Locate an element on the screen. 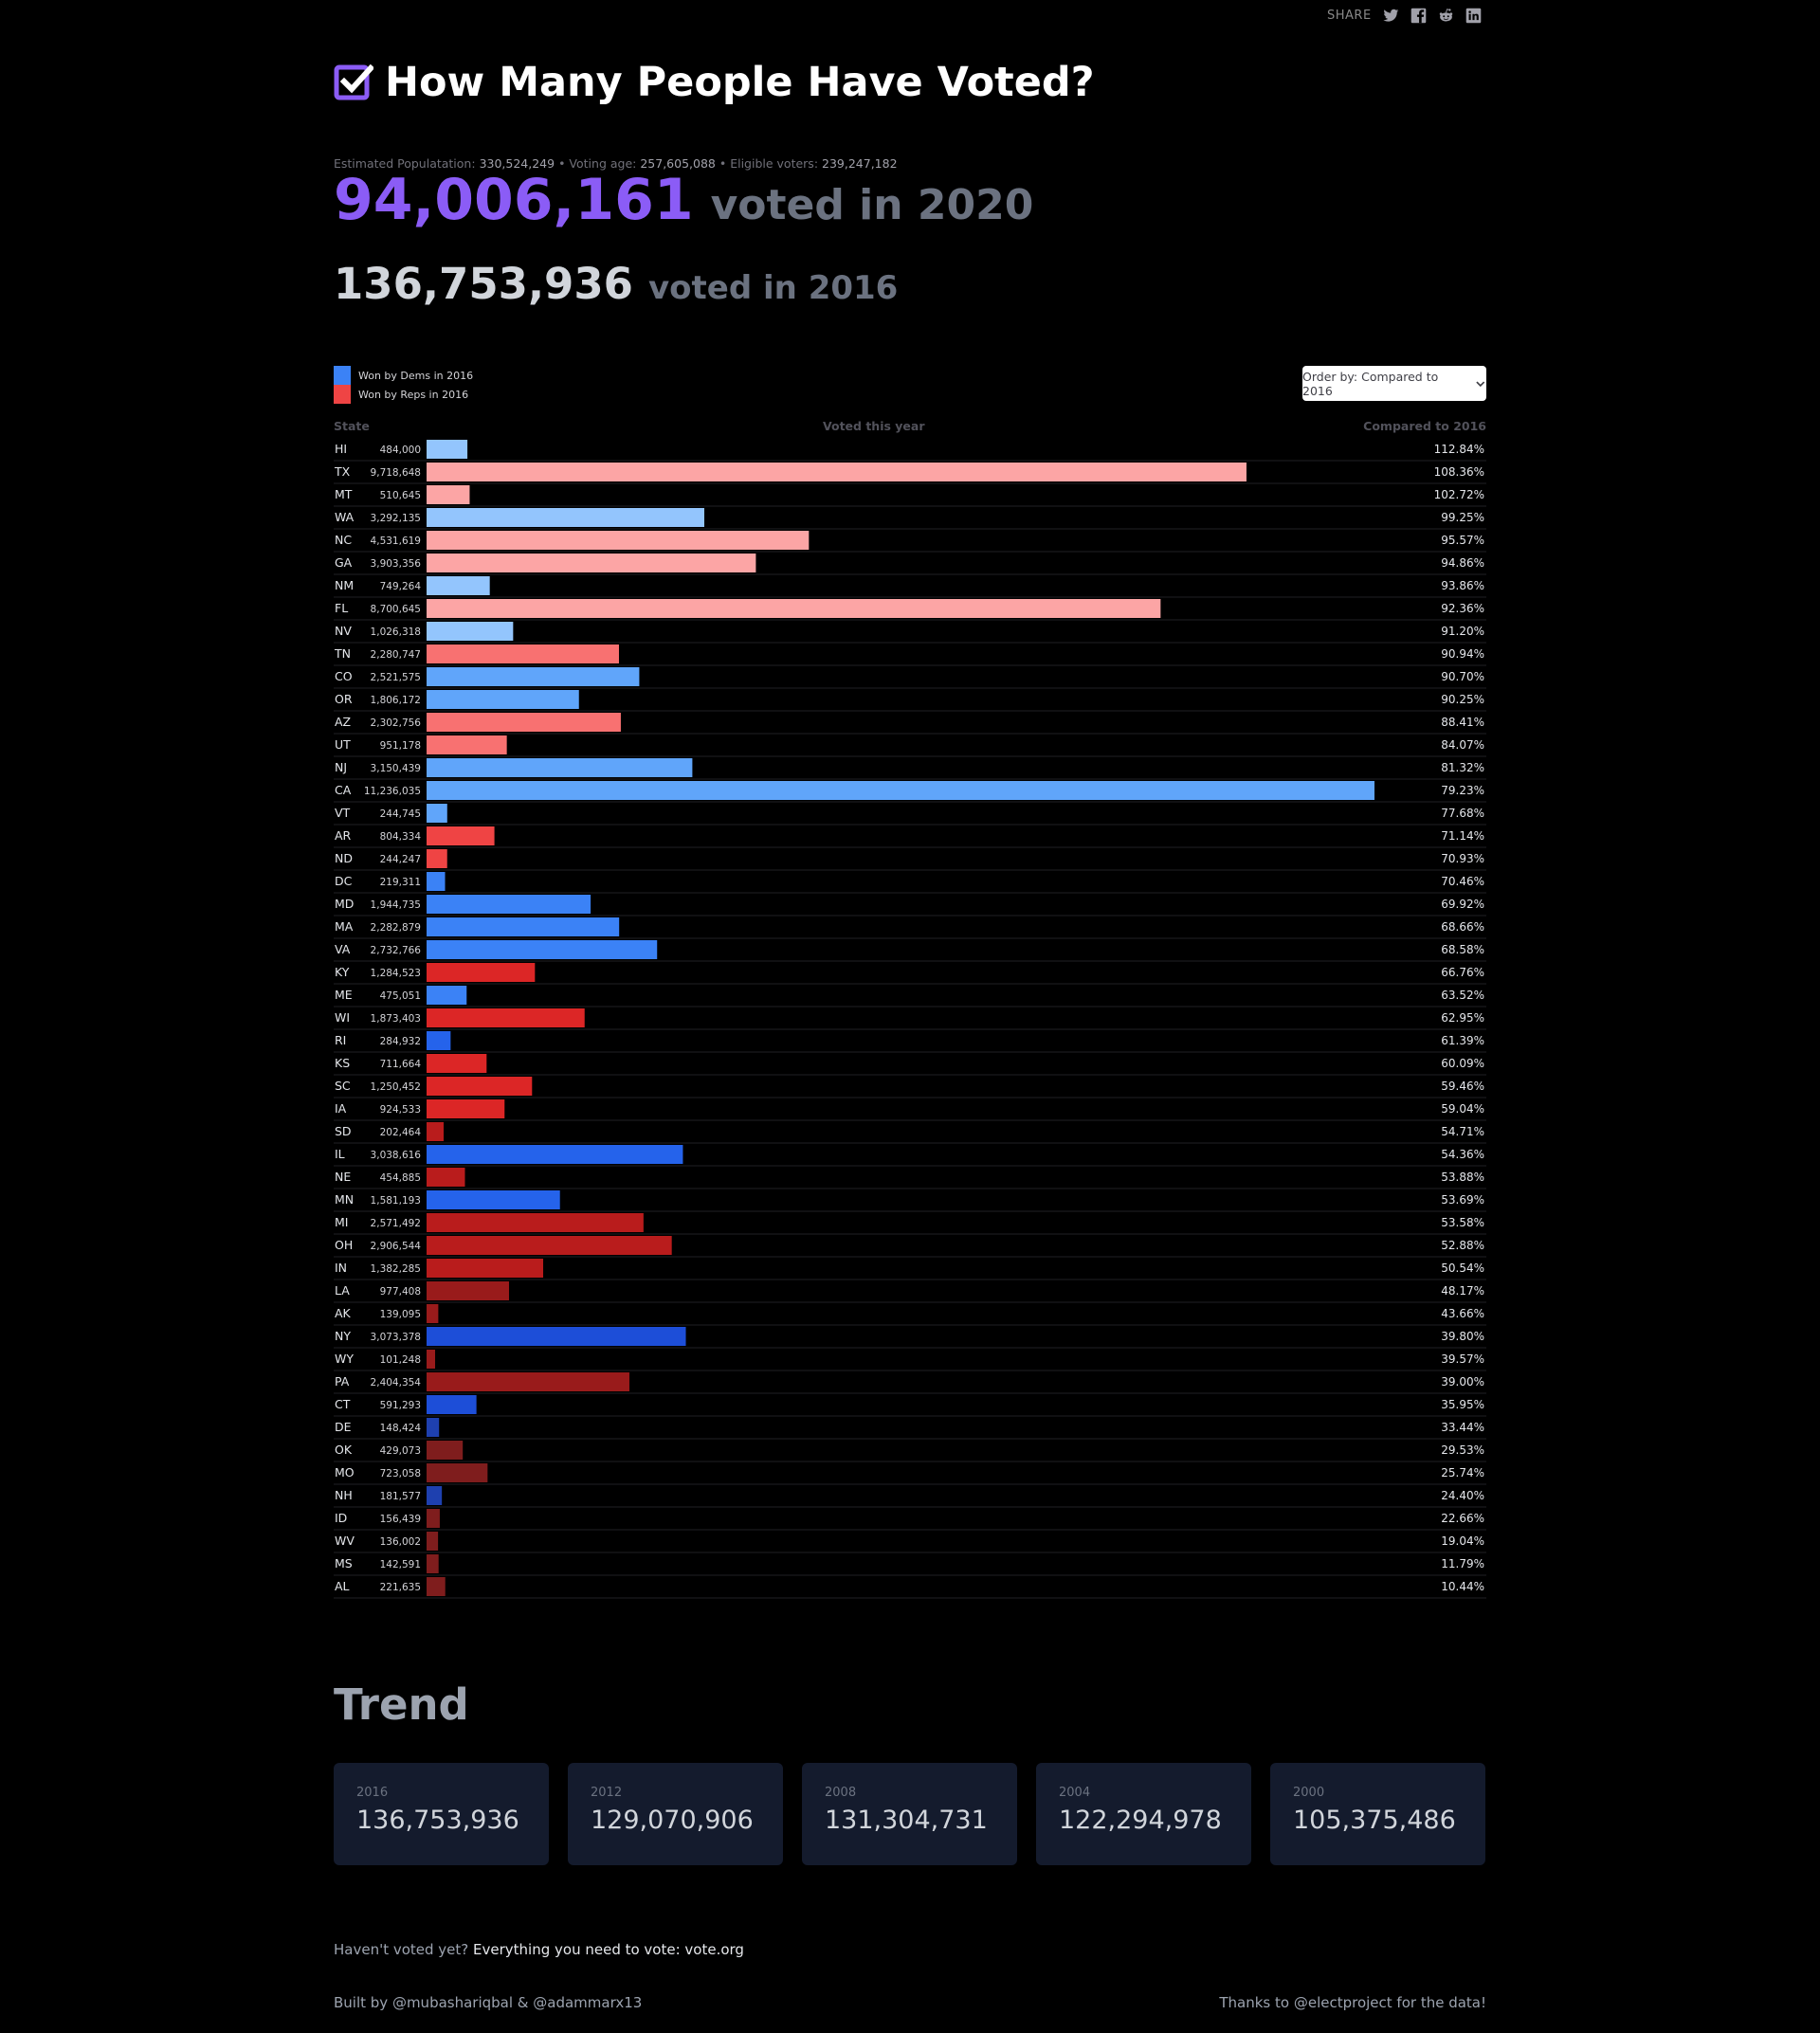 The height and width of the screenshot is (2033, 1820). compared-pct-label: 61.39% is located at coordinates (1462, 1040).